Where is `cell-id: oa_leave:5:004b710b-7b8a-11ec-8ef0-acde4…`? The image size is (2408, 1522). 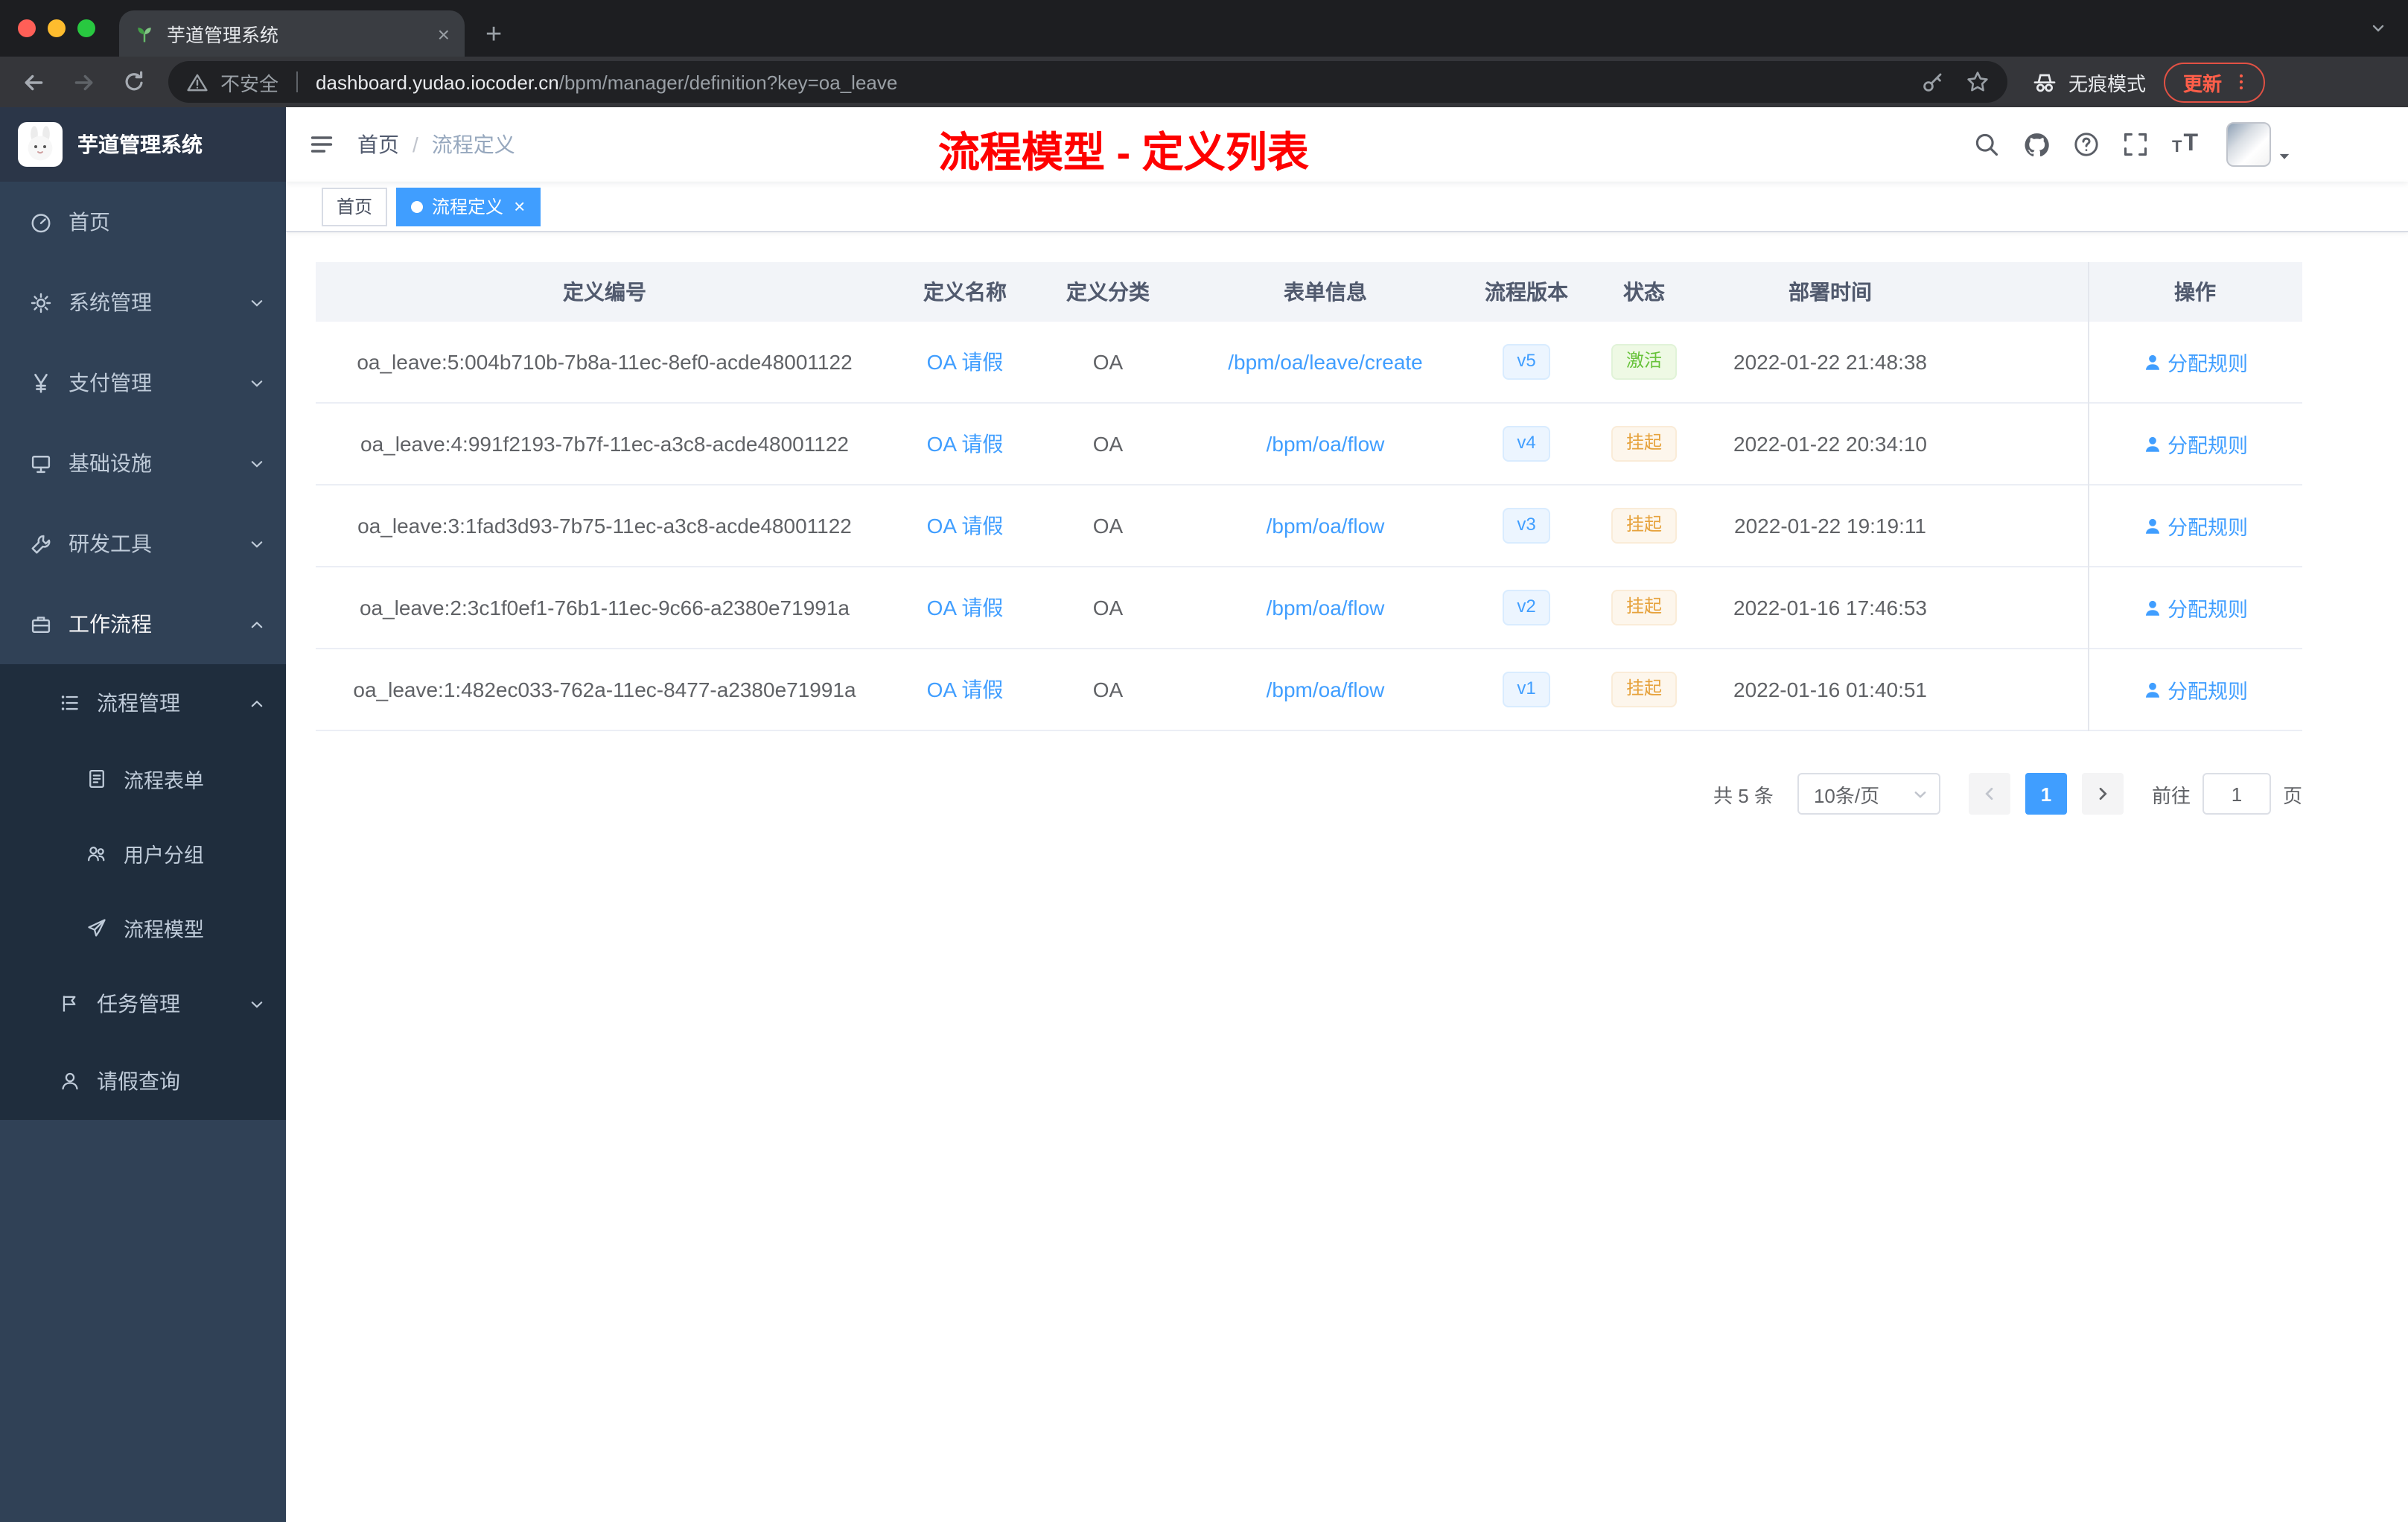
cell-id: oa_leave:5:004b710b-7b8a-11ec-8ef0-acde4… is located at coordinates (605, 362).